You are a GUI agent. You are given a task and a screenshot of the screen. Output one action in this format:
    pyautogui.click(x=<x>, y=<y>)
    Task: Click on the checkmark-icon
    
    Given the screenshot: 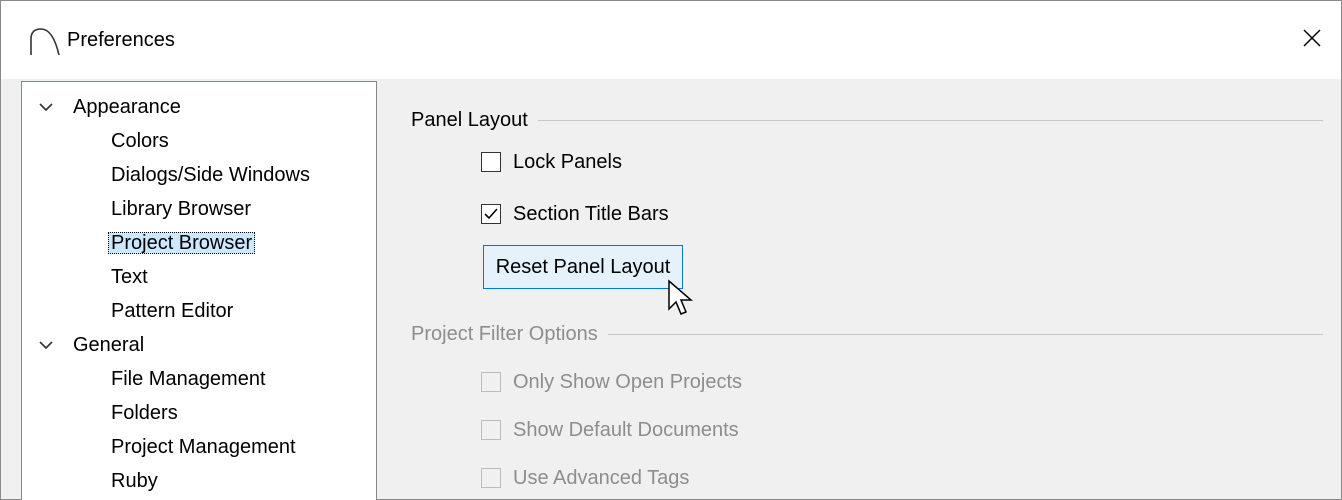 What is the action you would take?
    pyautogui.click(x=491, y=214)
    